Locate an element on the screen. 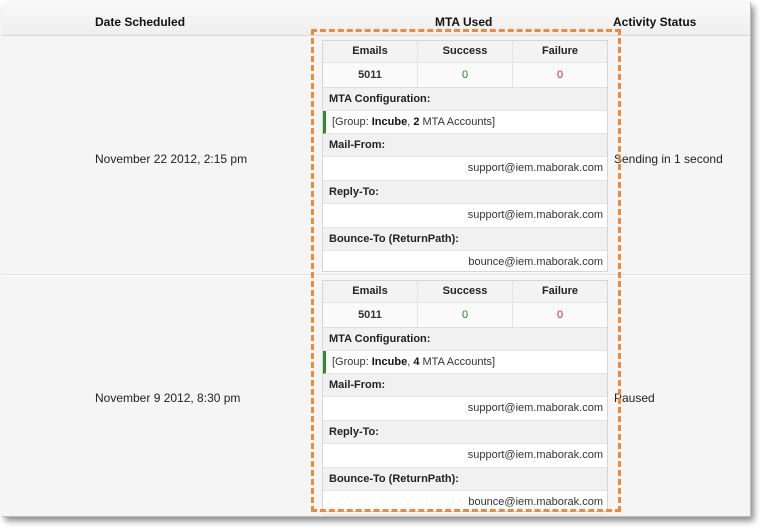  table-header: Date Scheduled MTA Used Activity Status is located at coordinates (376, 19).